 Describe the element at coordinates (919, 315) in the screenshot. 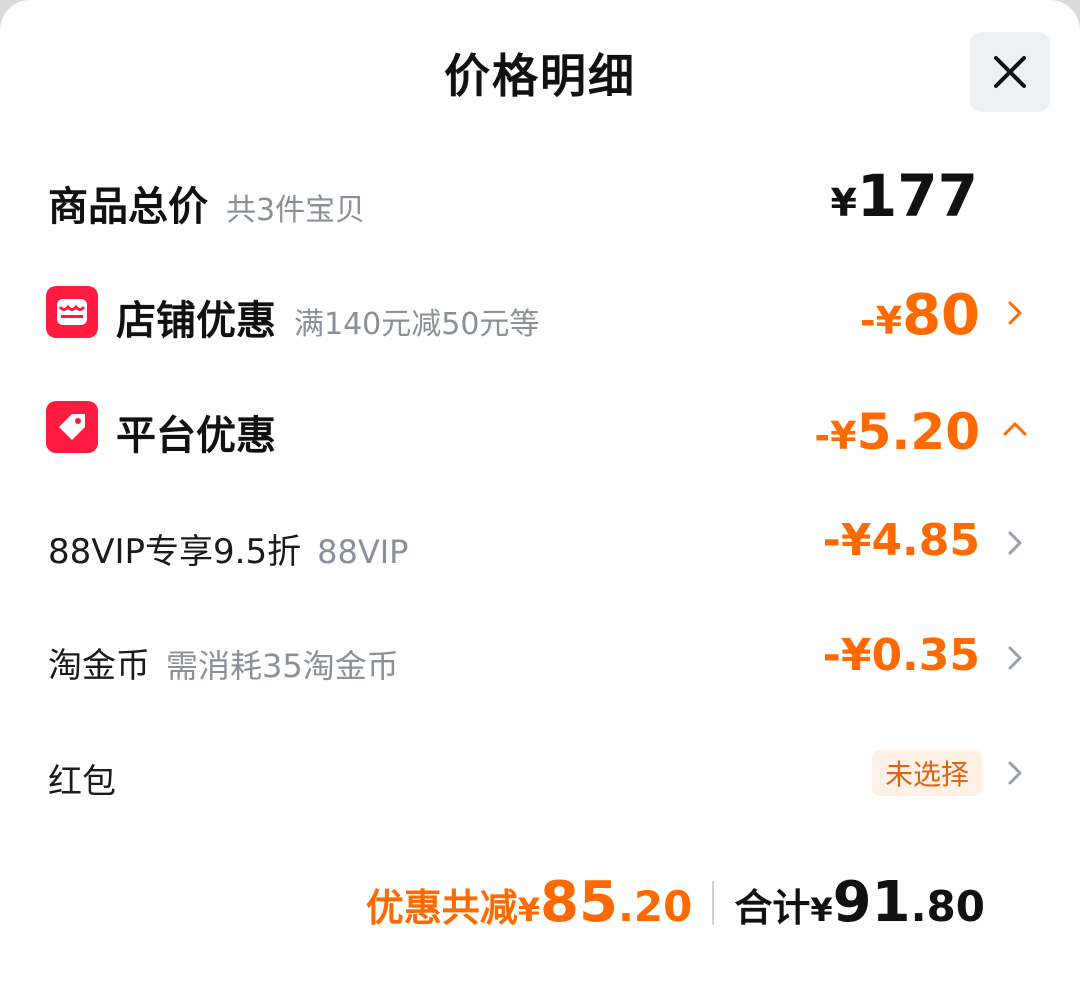

I see `store-discount-amount: -¥80` at that location.